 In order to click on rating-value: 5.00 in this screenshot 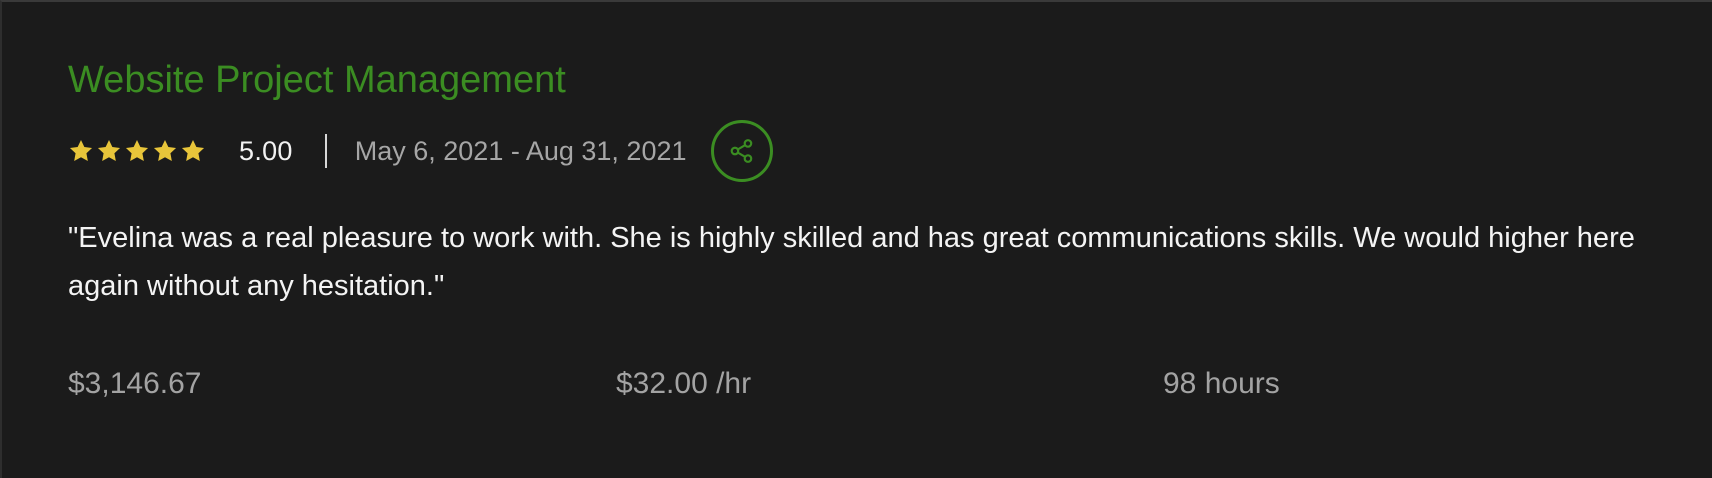, I will do `click(266, 150)`.